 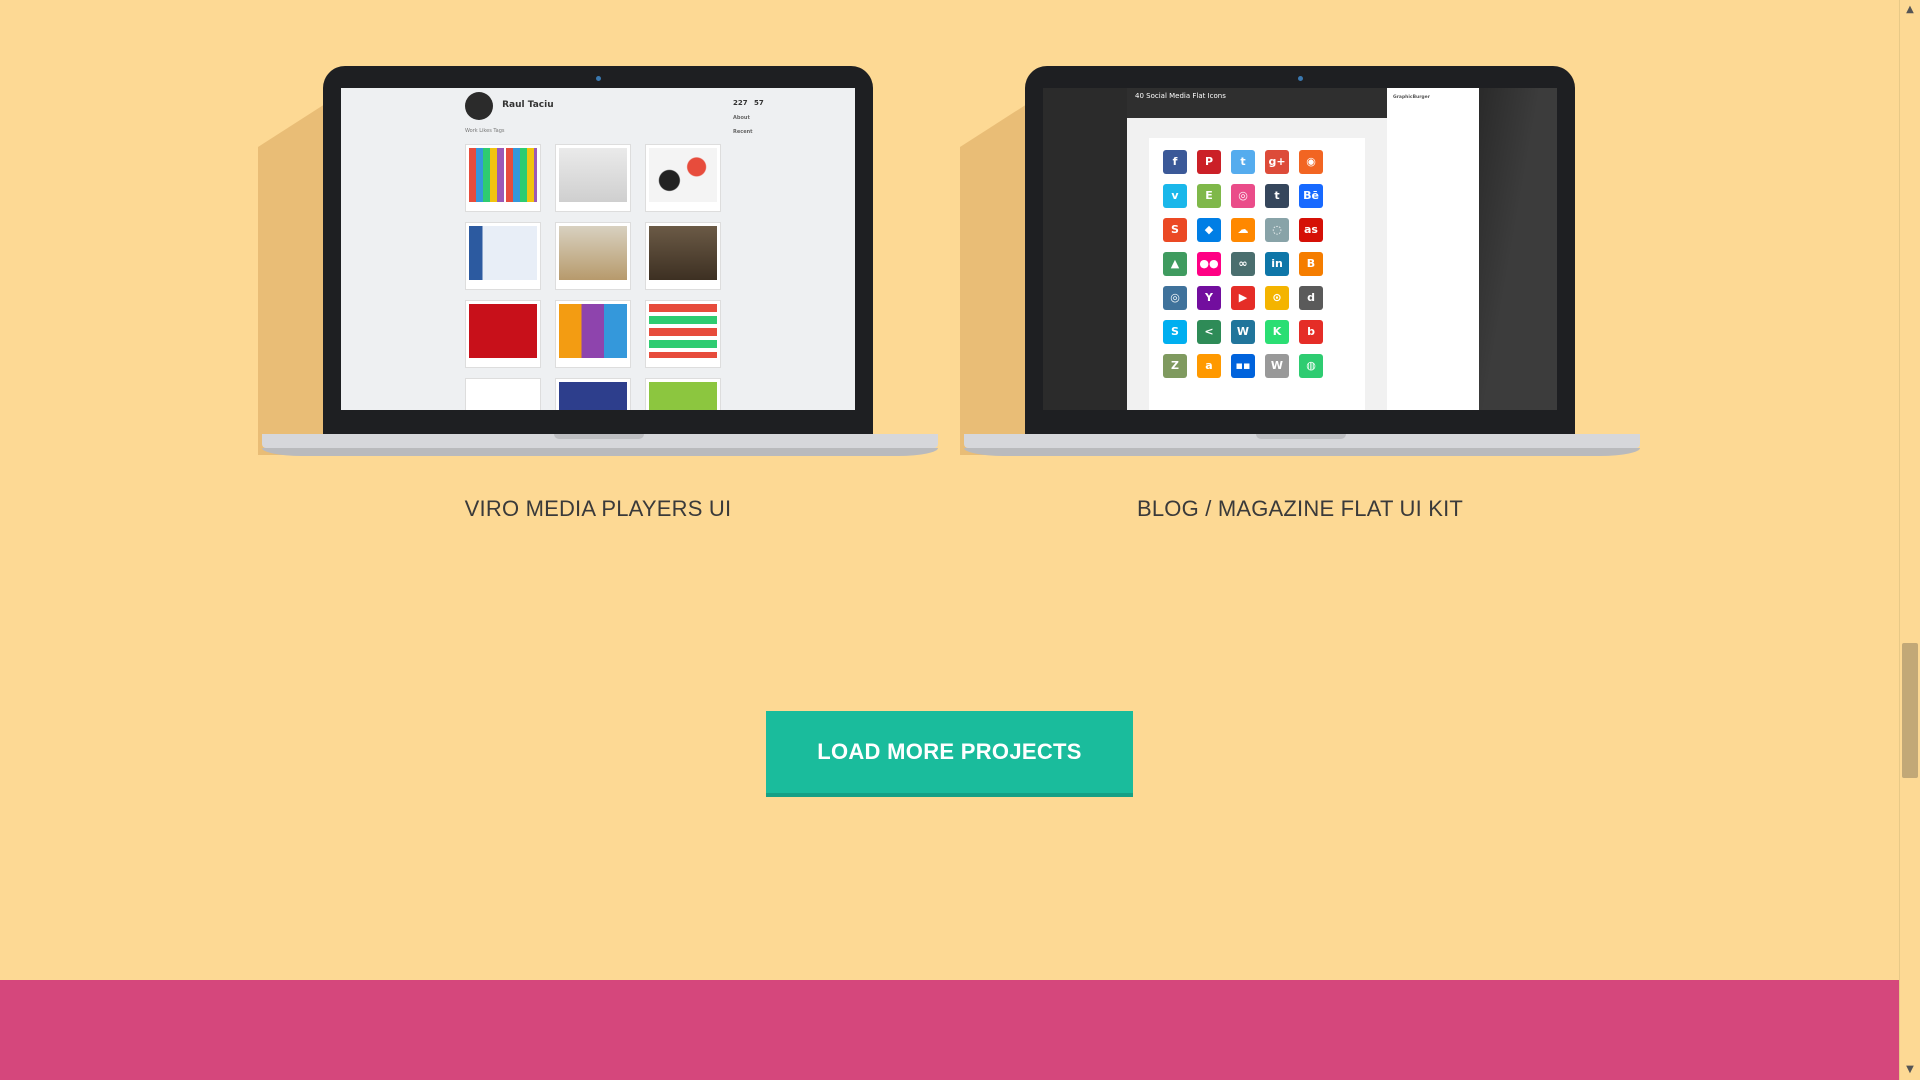 What do you see at coordinates (740, 103) in the screenshot?
I see `stat-value: 227` at bounding box center [740, 103].